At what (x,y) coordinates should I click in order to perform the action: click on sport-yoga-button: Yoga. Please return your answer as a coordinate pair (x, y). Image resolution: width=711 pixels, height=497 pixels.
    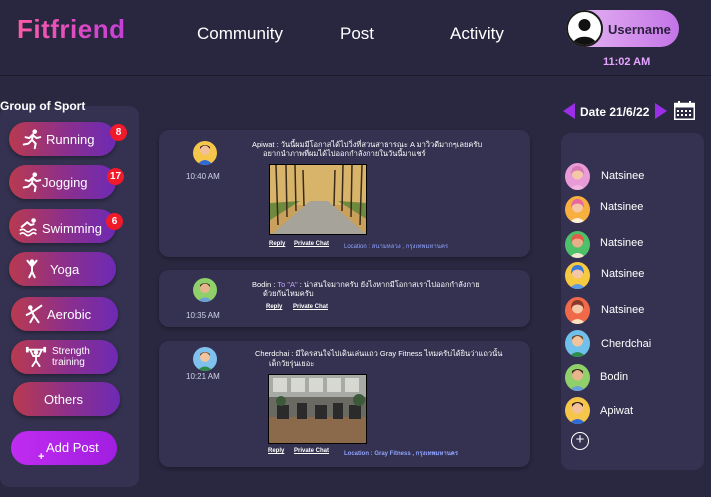
    Looking at the image, I should click on (62, 269).